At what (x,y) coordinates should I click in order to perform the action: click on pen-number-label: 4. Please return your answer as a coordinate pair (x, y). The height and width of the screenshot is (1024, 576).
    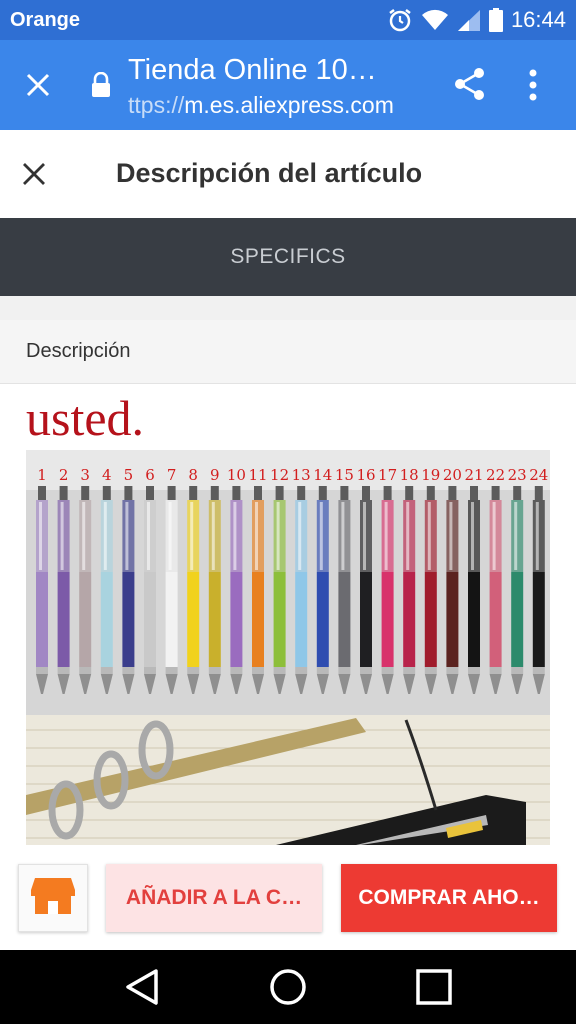
    Looking at the image, I should click on (107, 475).